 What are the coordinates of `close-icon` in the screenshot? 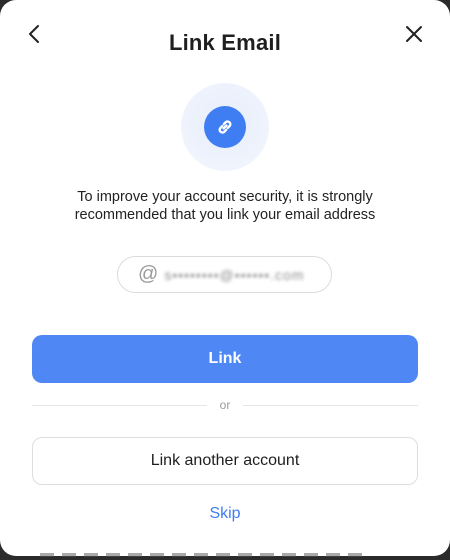 It's located at (414, 34).